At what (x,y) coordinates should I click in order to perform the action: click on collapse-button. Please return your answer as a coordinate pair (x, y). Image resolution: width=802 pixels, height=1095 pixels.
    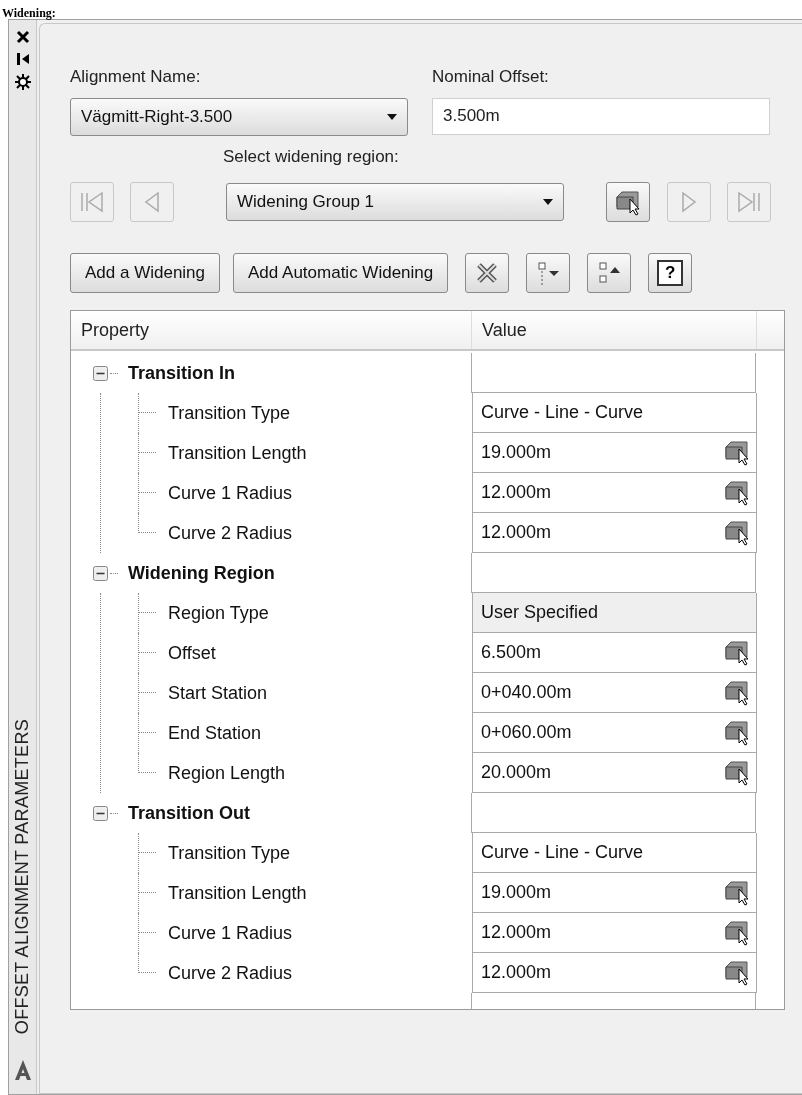
    Looking at the image, I should click on (609, 273).